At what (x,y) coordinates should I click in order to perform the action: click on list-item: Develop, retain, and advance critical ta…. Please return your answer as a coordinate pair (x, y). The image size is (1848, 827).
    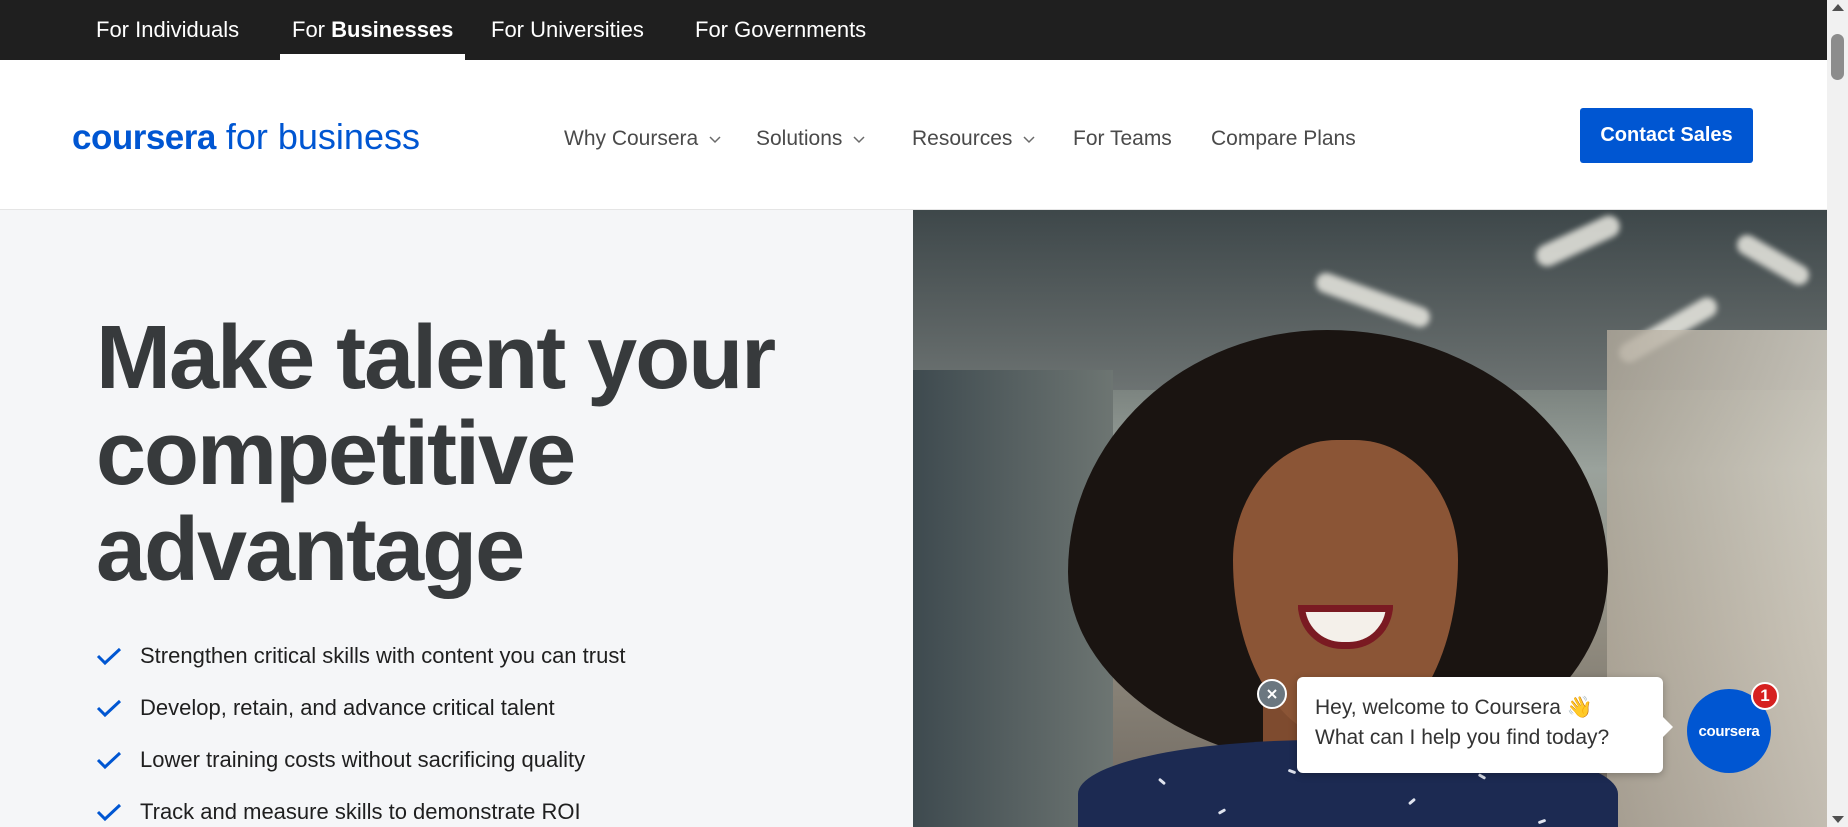
    Looking at the image, I should click on (360, 708).